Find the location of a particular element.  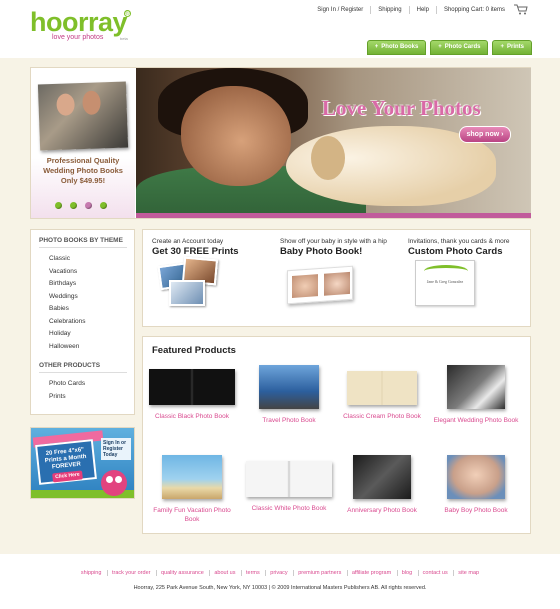

photo-card: Jane & Greg Gonzalez is located at coordinates (445, 283).